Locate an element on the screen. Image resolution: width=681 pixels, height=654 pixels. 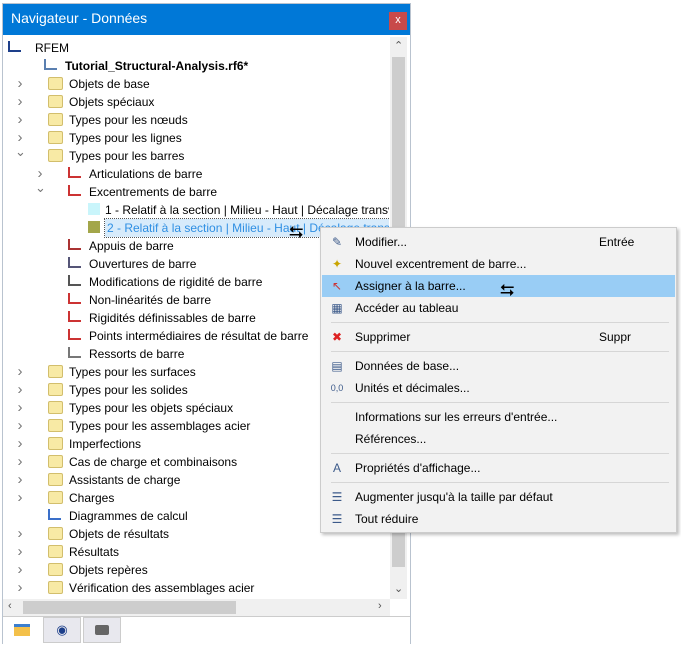
tree-item-label: Types pour les objets spéciaux is located at coordinates (151, 408).